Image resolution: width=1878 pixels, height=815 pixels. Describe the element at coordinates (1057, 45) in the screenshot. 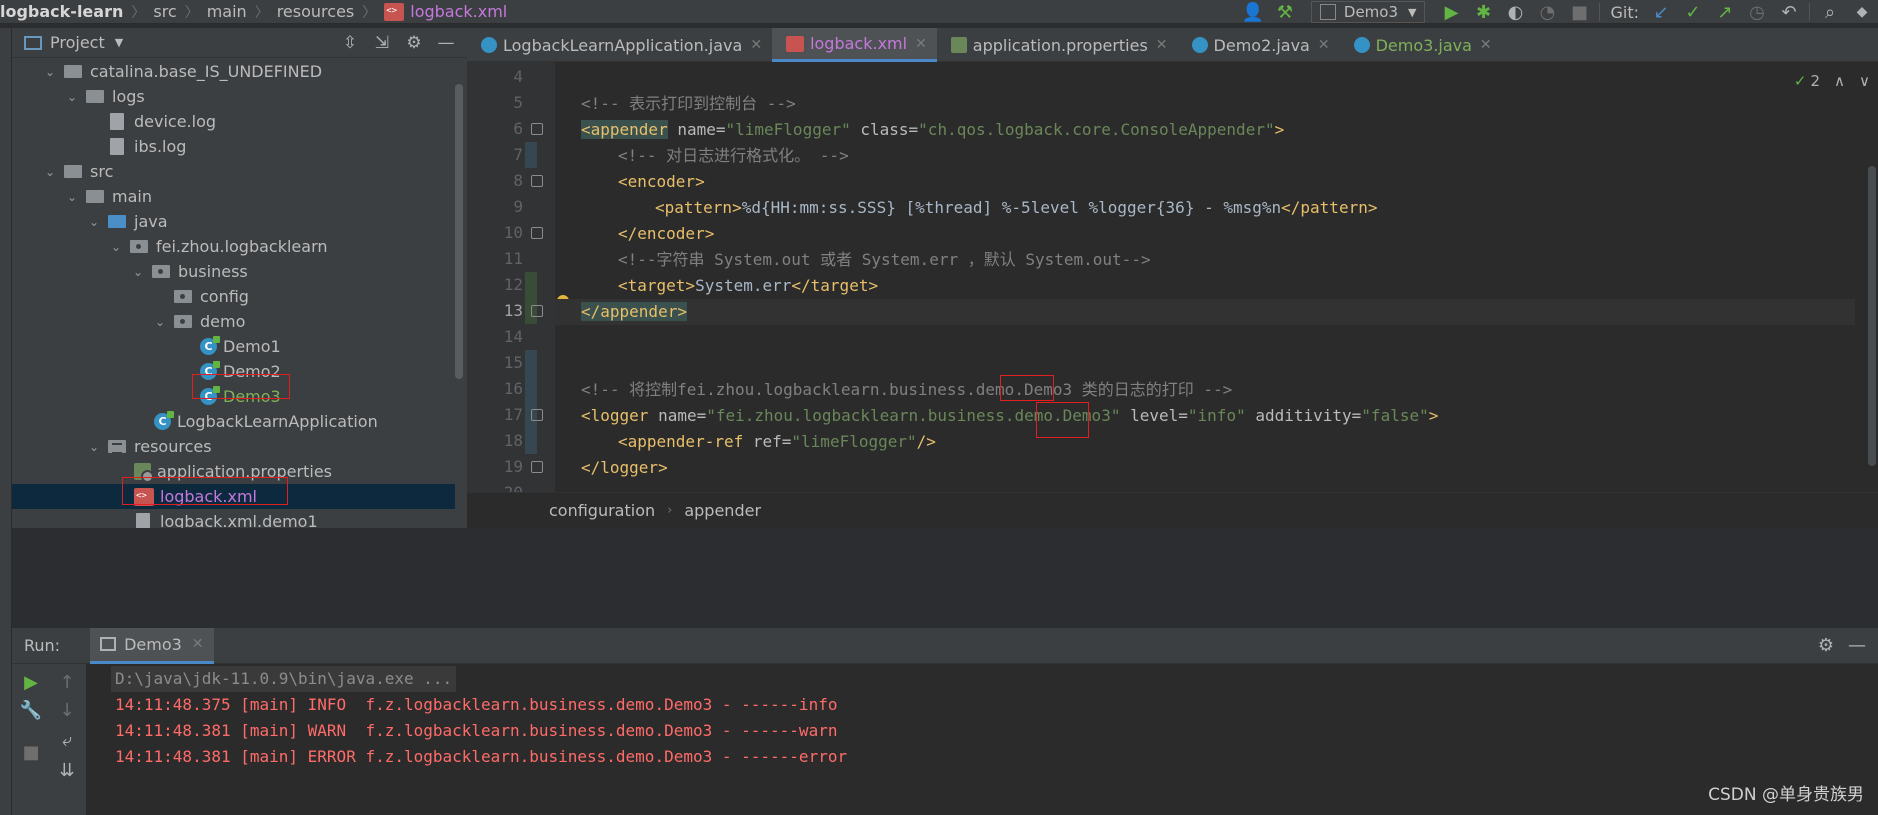

I see `tab-application-properties: application.properties ✕` at that location.